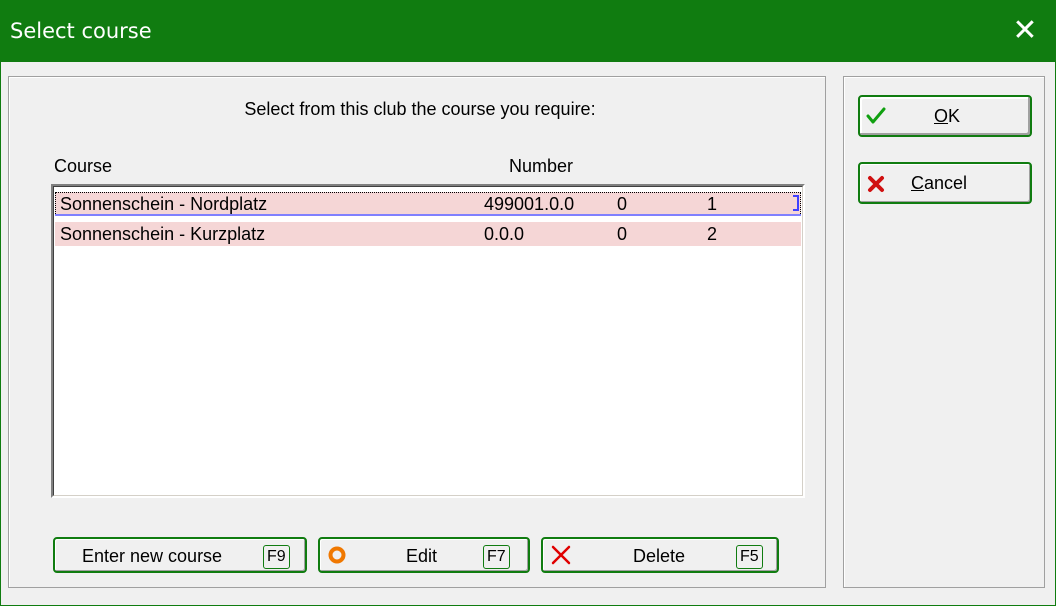  I want to click on edit-label: Edit, so click(422, 556).